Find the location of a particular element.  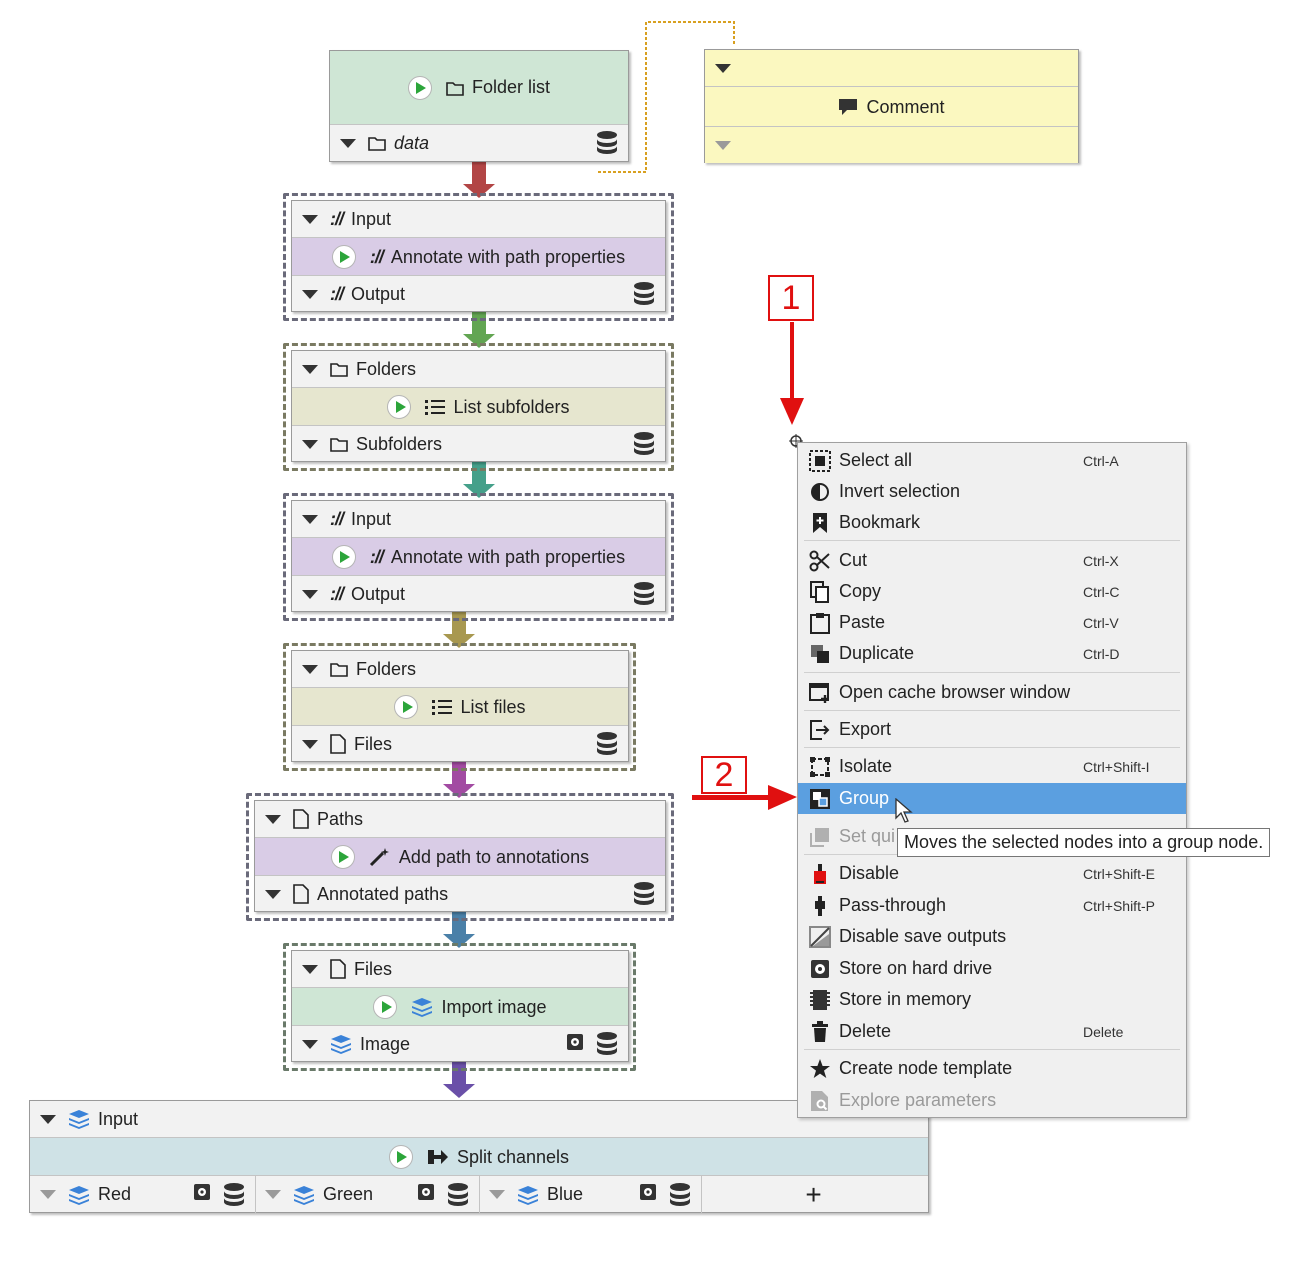

node-import-image: Files Import image Image is located at coordinates (460, 1006).